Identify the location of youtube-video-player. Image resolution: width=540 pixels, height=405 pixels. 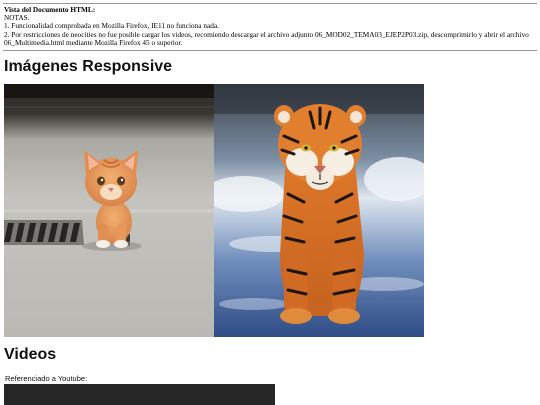
(139, 394).